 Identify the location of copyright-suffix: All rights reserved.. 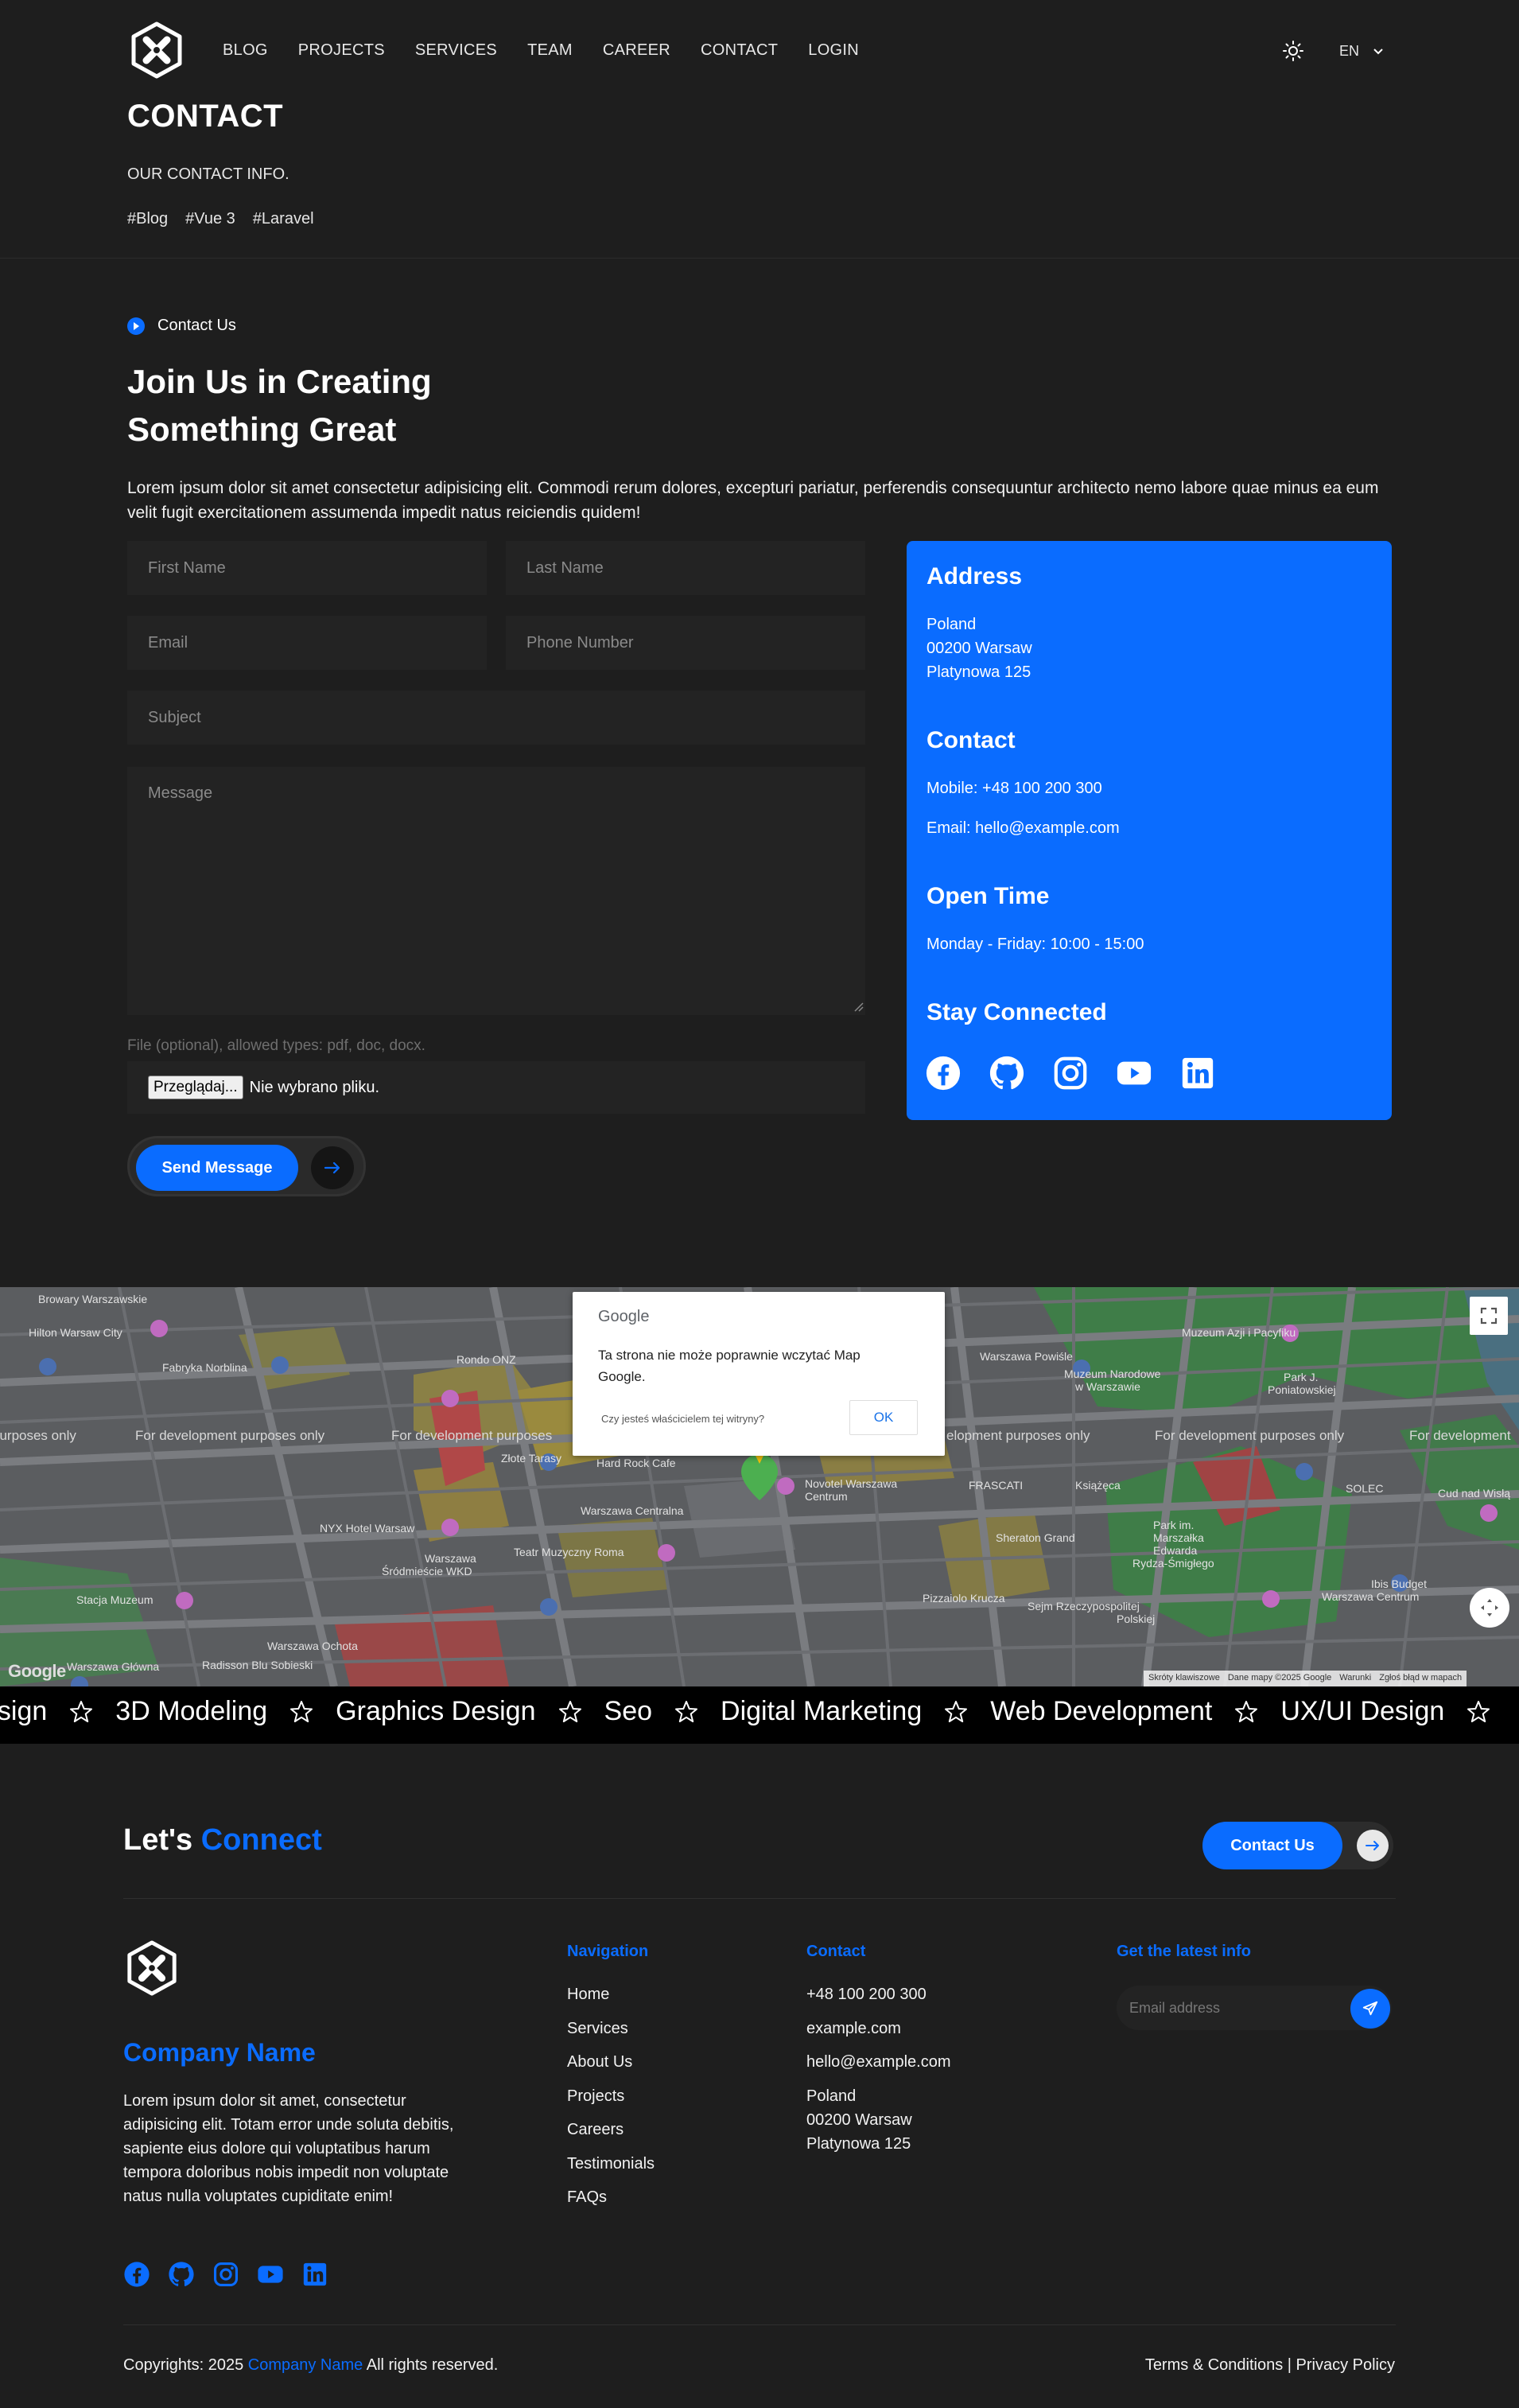
(432, 2365).